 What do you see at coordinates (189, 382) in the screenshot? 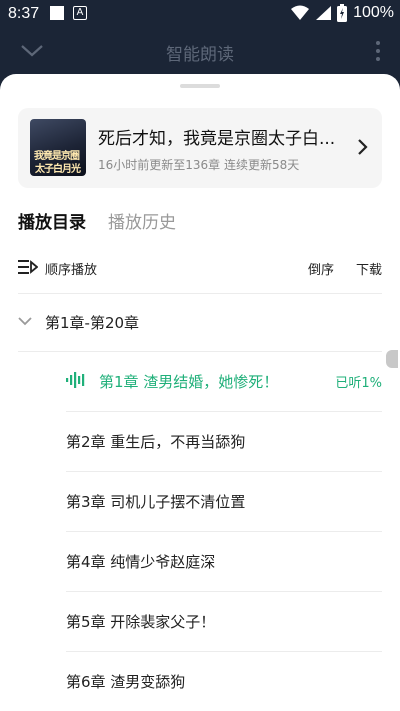
I see `chapter-title: 第1章 渣男结婚，她惨死！` at bounding box center [189, 382].